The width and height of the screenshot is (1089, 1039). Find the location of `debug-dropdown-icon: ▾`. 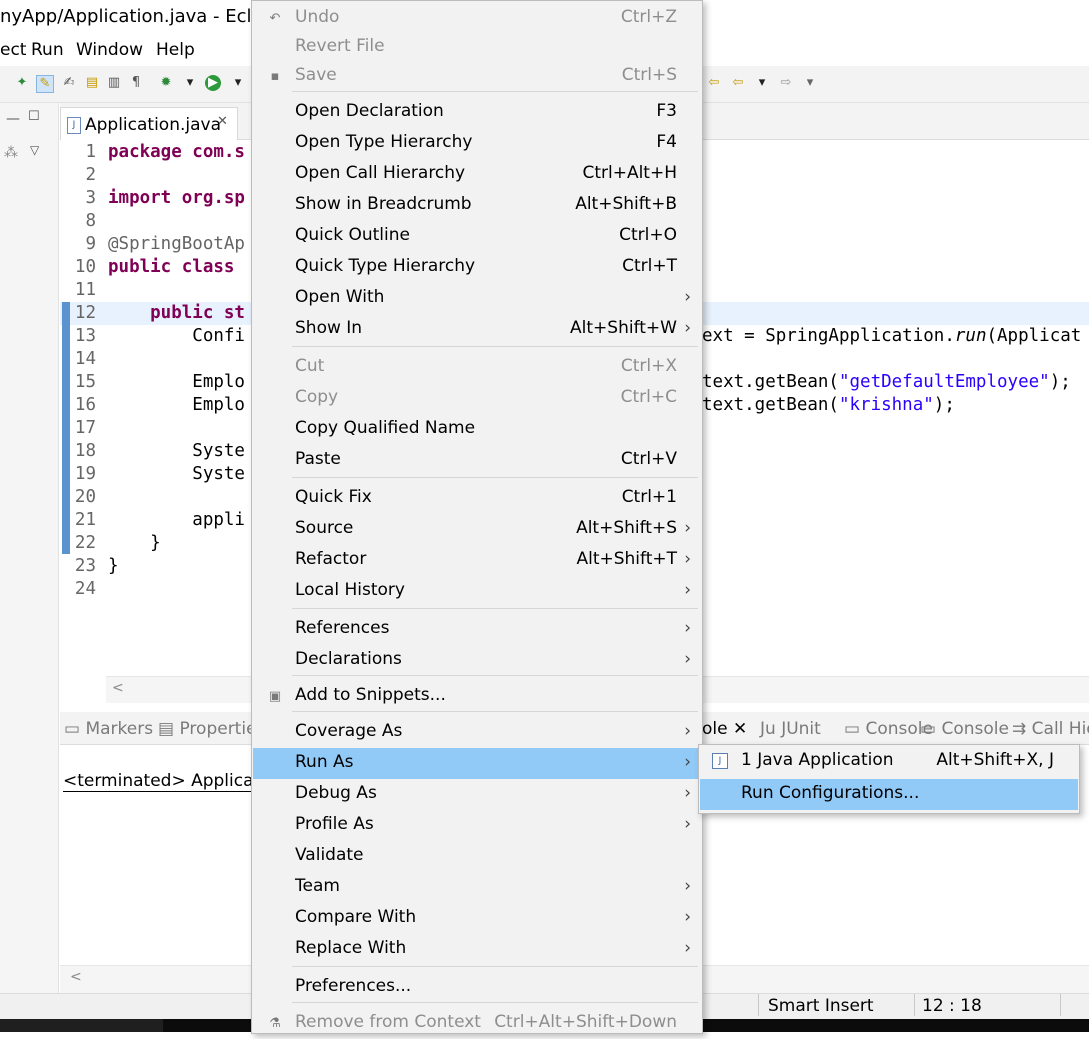

debug-dropdown-icon: ▾ is located at coordinates (190, 83).